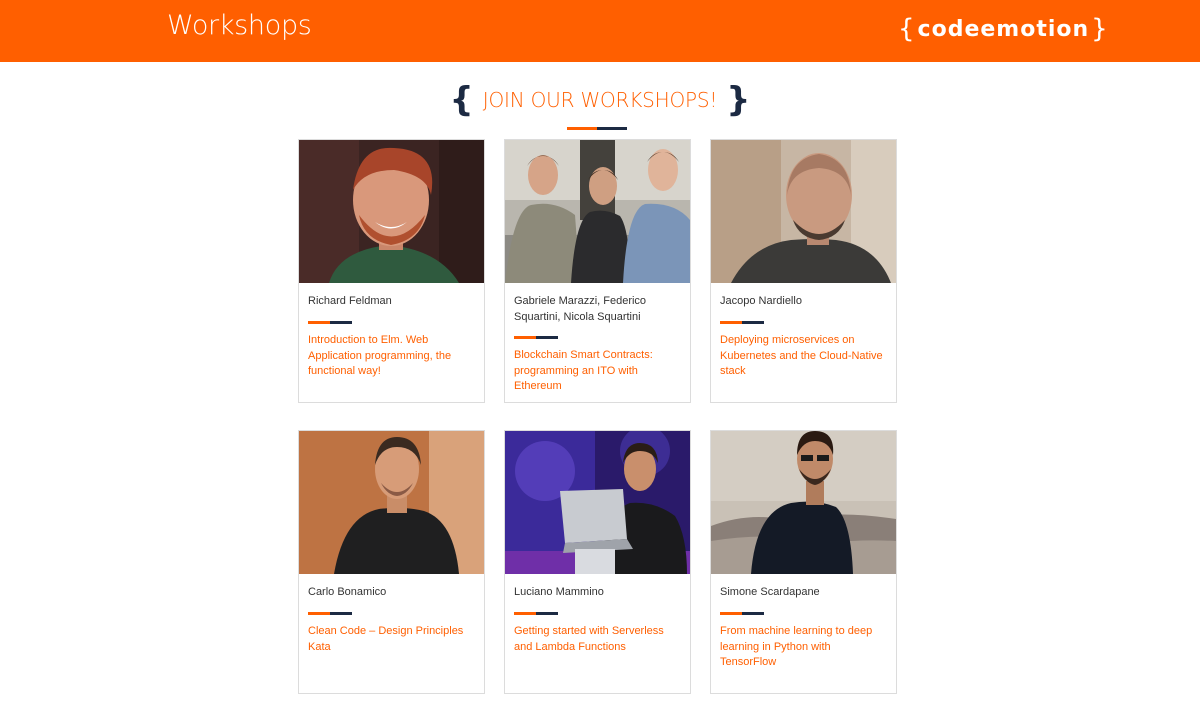 The image size is (1200, 711). I want to click on speaker-name: Simone Scardapane, so click(770, 592).